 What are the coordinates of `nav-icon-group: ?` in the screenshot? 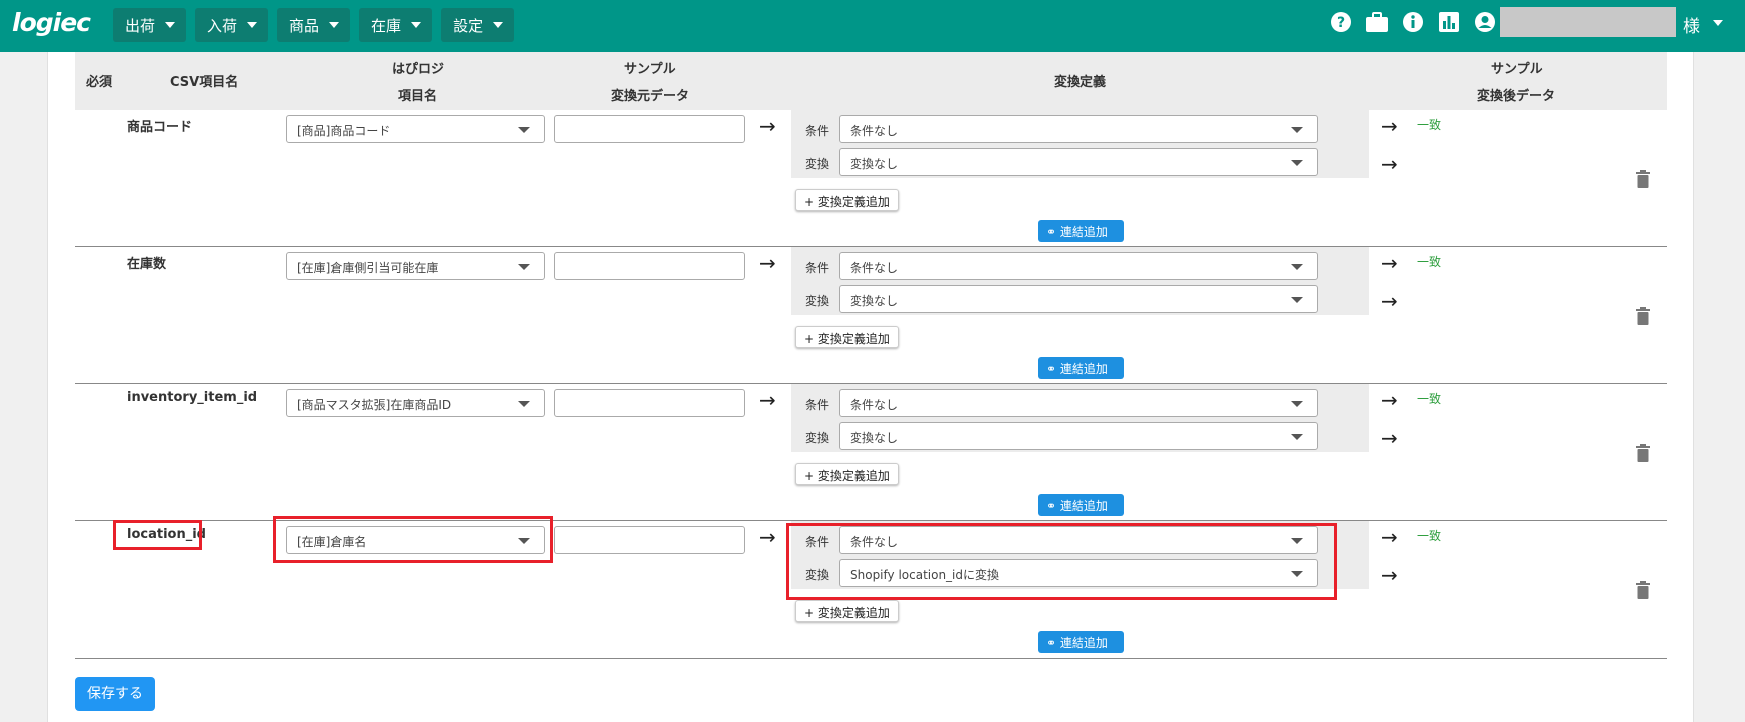 It's located at (1413, 22).